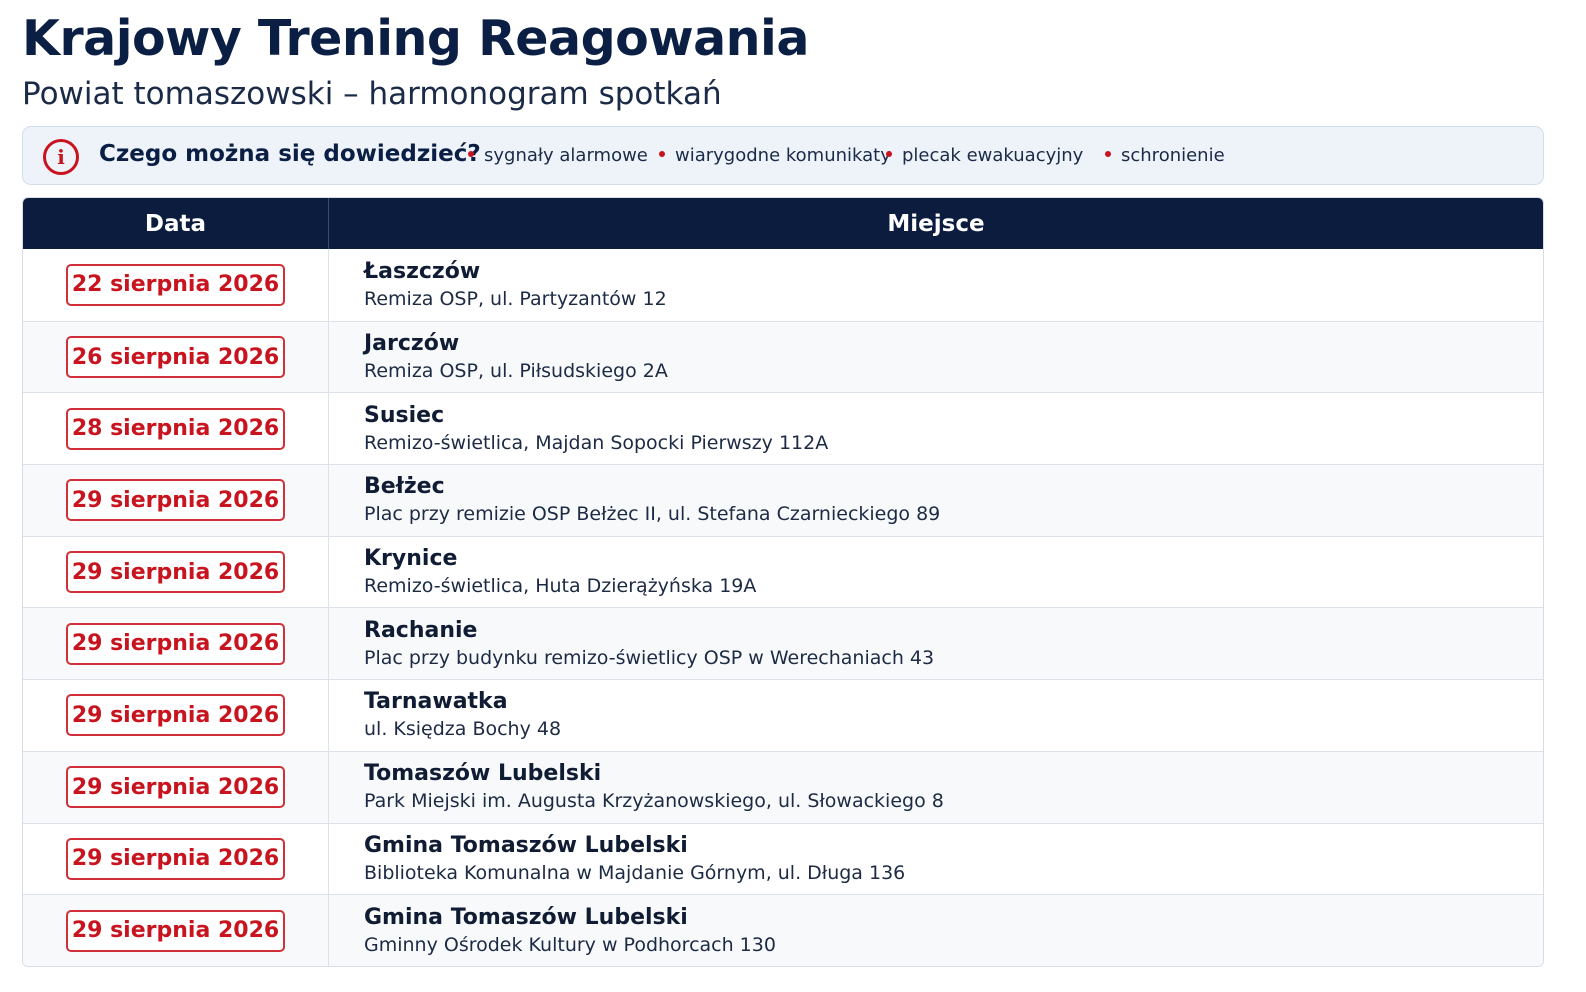 This screenshot has width=1586, height=992. Describe the element at coordinates (175, 357) in the screenshot. I see `date-badge: 26 sierpnia 2026` at that location.